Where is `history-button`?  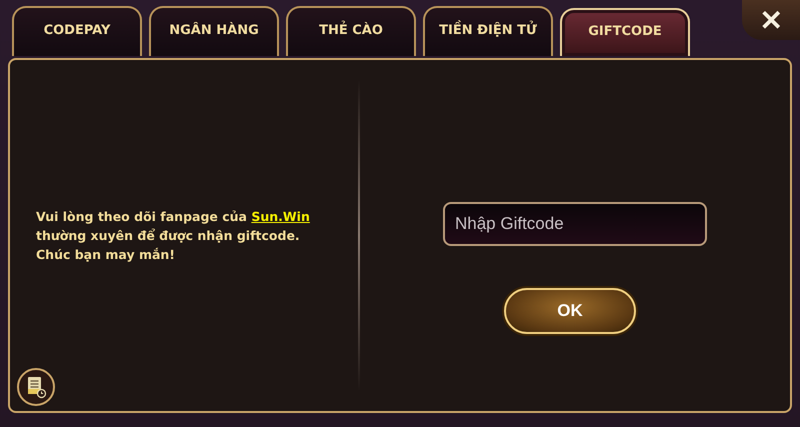
history-button is located at coordinates (36, 387).